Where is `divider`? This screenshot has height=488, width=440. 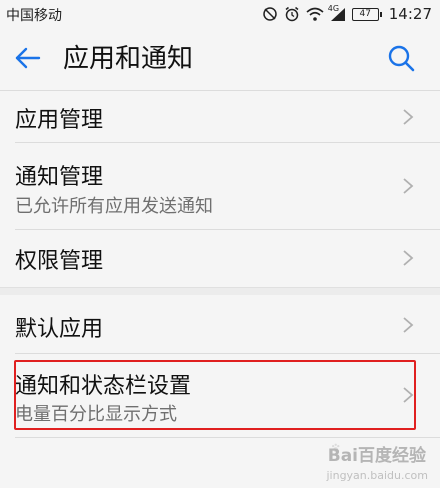 divider is located at coordinates (227, 437).